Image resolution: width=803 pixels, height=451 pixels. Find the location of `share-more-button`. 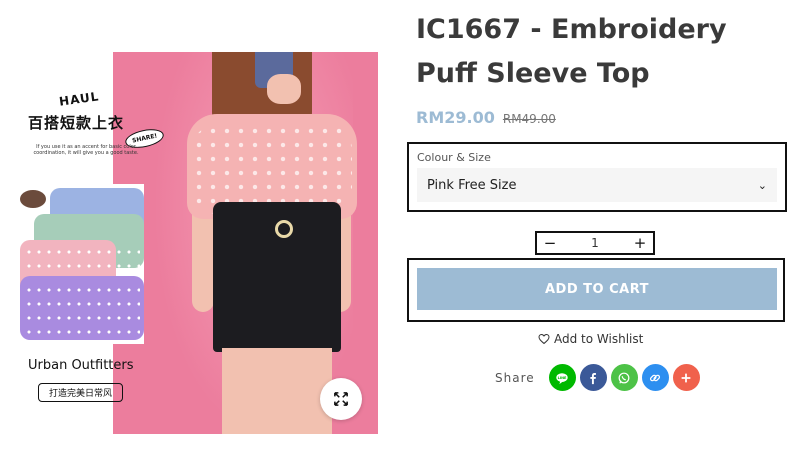

share-more-button is located at coordinates (686, 377).